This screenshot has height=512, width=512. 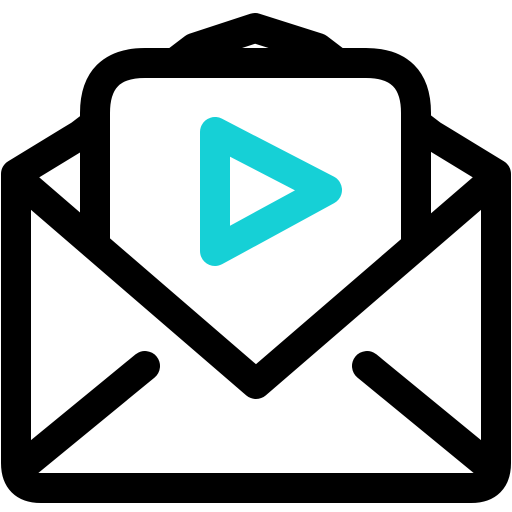 I want to click on envelope-fold-right-icon, so click(x=425, y=414).